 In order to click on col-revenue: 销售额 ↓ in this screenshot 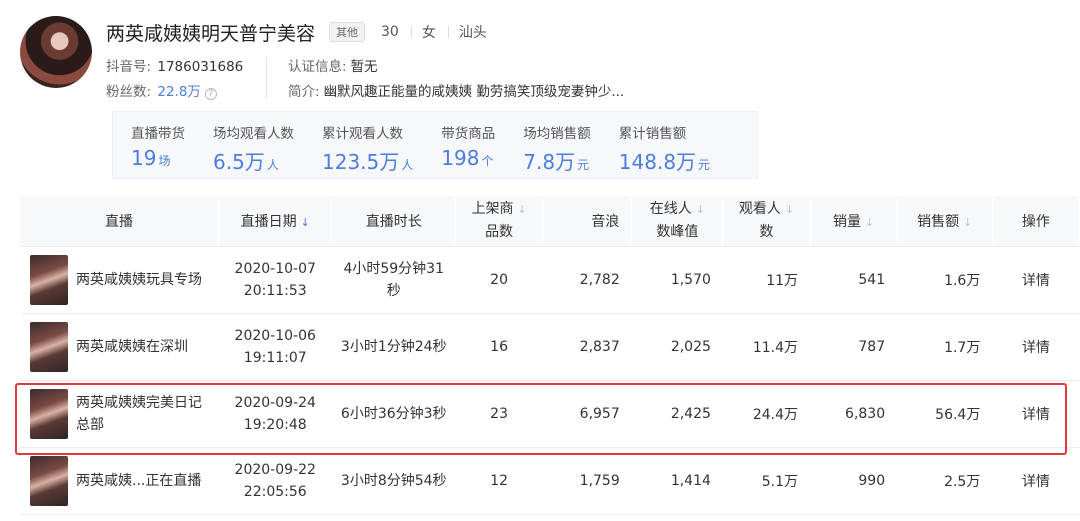, I will do `click(945, 221)`.